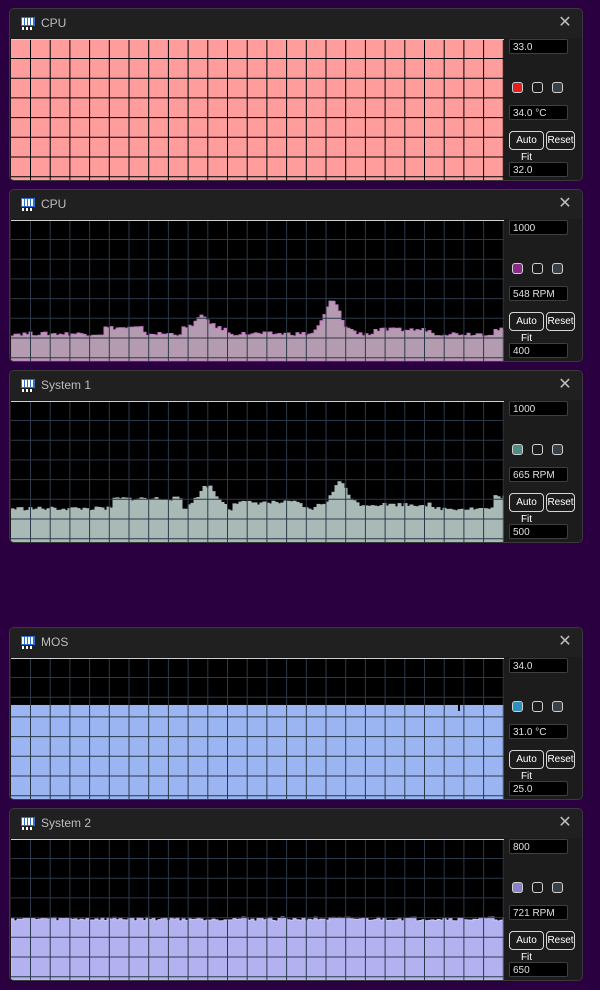  Describe the element at coordinates (296, 385) in the screenshot. I see `panel-titlebar: System 1 ✕` at that location.